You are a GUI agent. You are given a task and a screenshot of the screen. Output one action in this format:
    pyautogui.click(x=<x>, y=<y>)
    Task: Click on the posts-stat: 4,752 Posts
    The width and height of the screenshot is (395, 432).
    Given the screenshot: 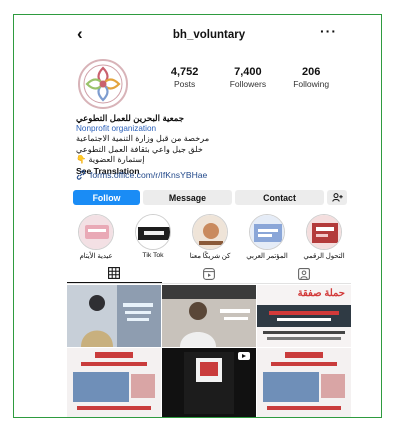 What is the action you would take?
    pyautogui.click(x=184, y=81)
    